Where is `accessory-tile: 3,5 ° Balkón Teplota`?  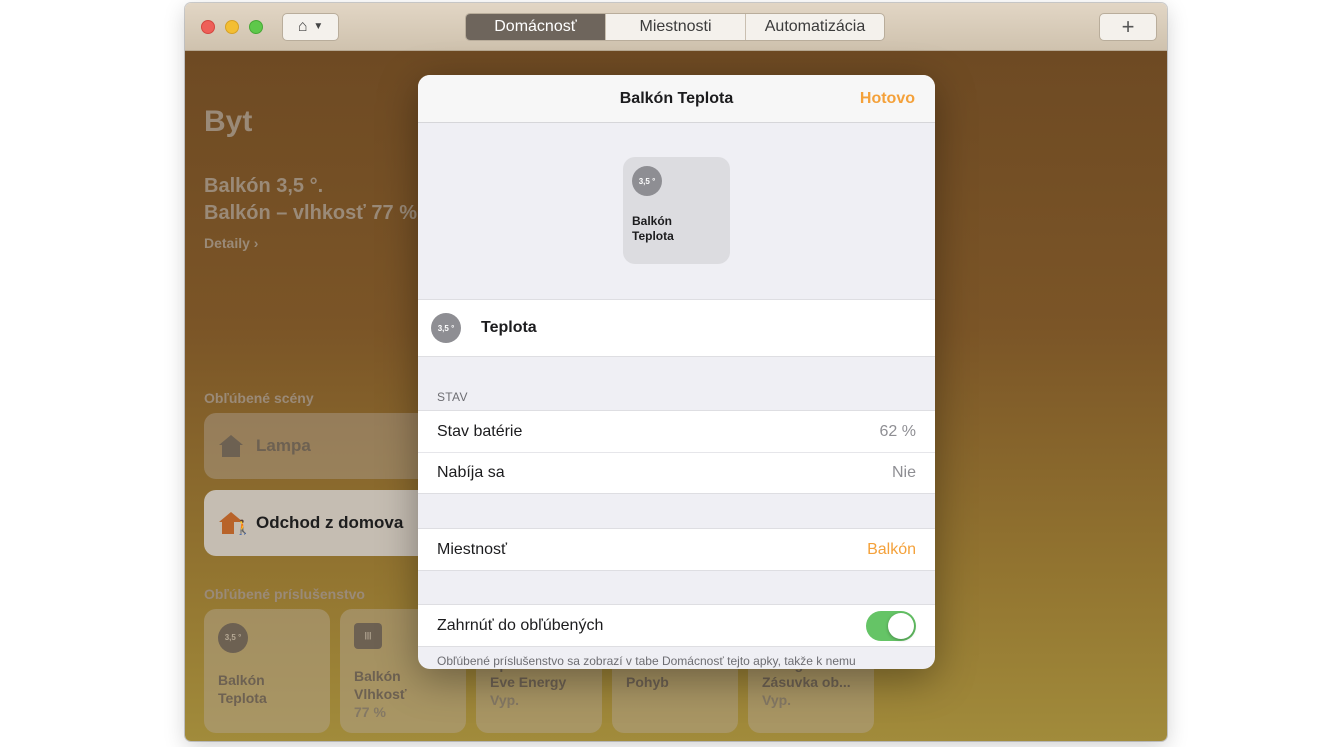
accessory-tile: 3,5 ° Balkón Teplota is located at coordinates (267, 671).